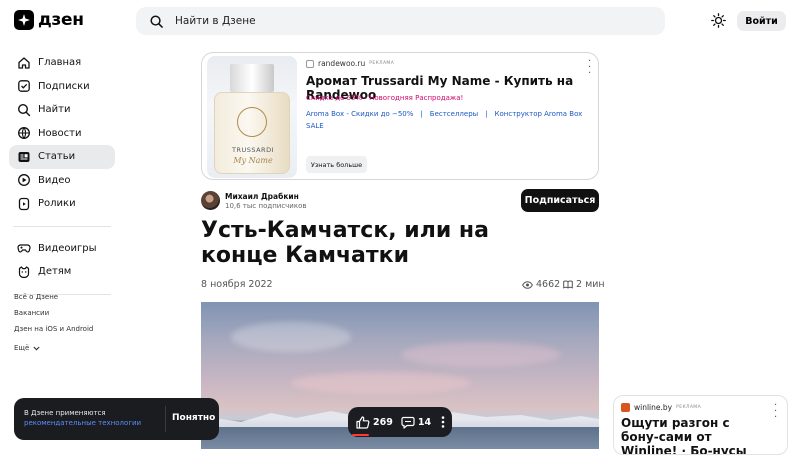 The width and height of the screenshot is (800, 455). I want to click on footer-link-about: Всё о Дзене, so click(53, 300).